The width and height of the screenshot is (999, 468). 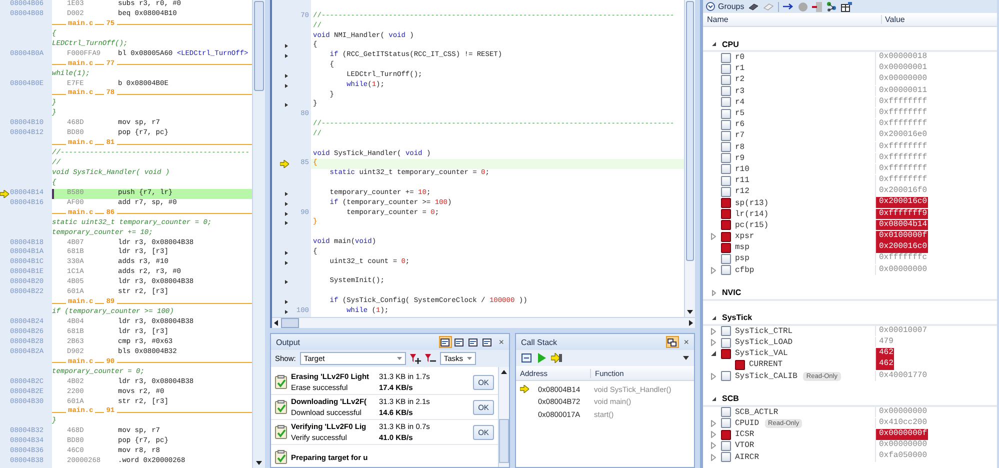 I want to click on register-value: 0x200016e0, so click(x=901, y=135).